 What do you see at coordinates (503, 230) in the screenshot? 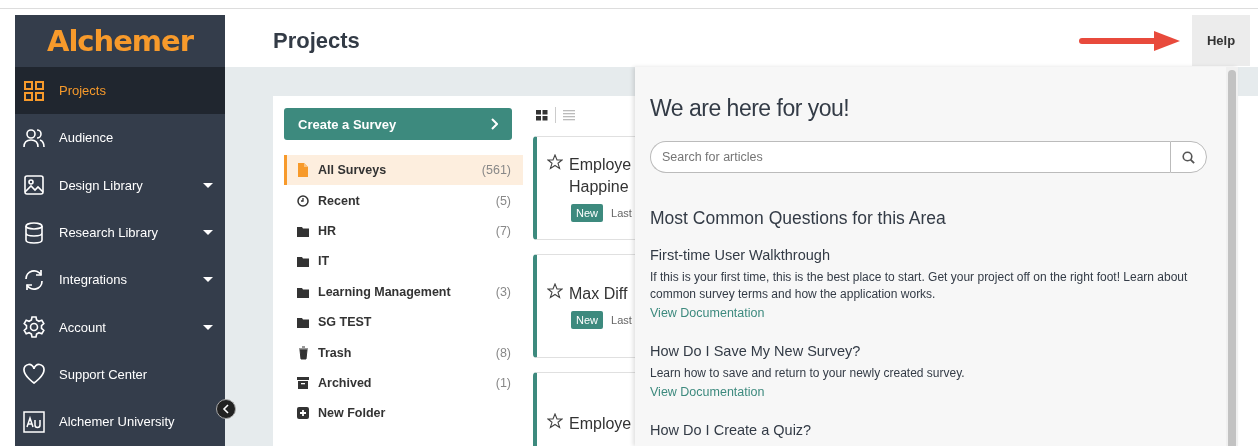
I see `survey-count: (7)` at bounding box center [503, 230].